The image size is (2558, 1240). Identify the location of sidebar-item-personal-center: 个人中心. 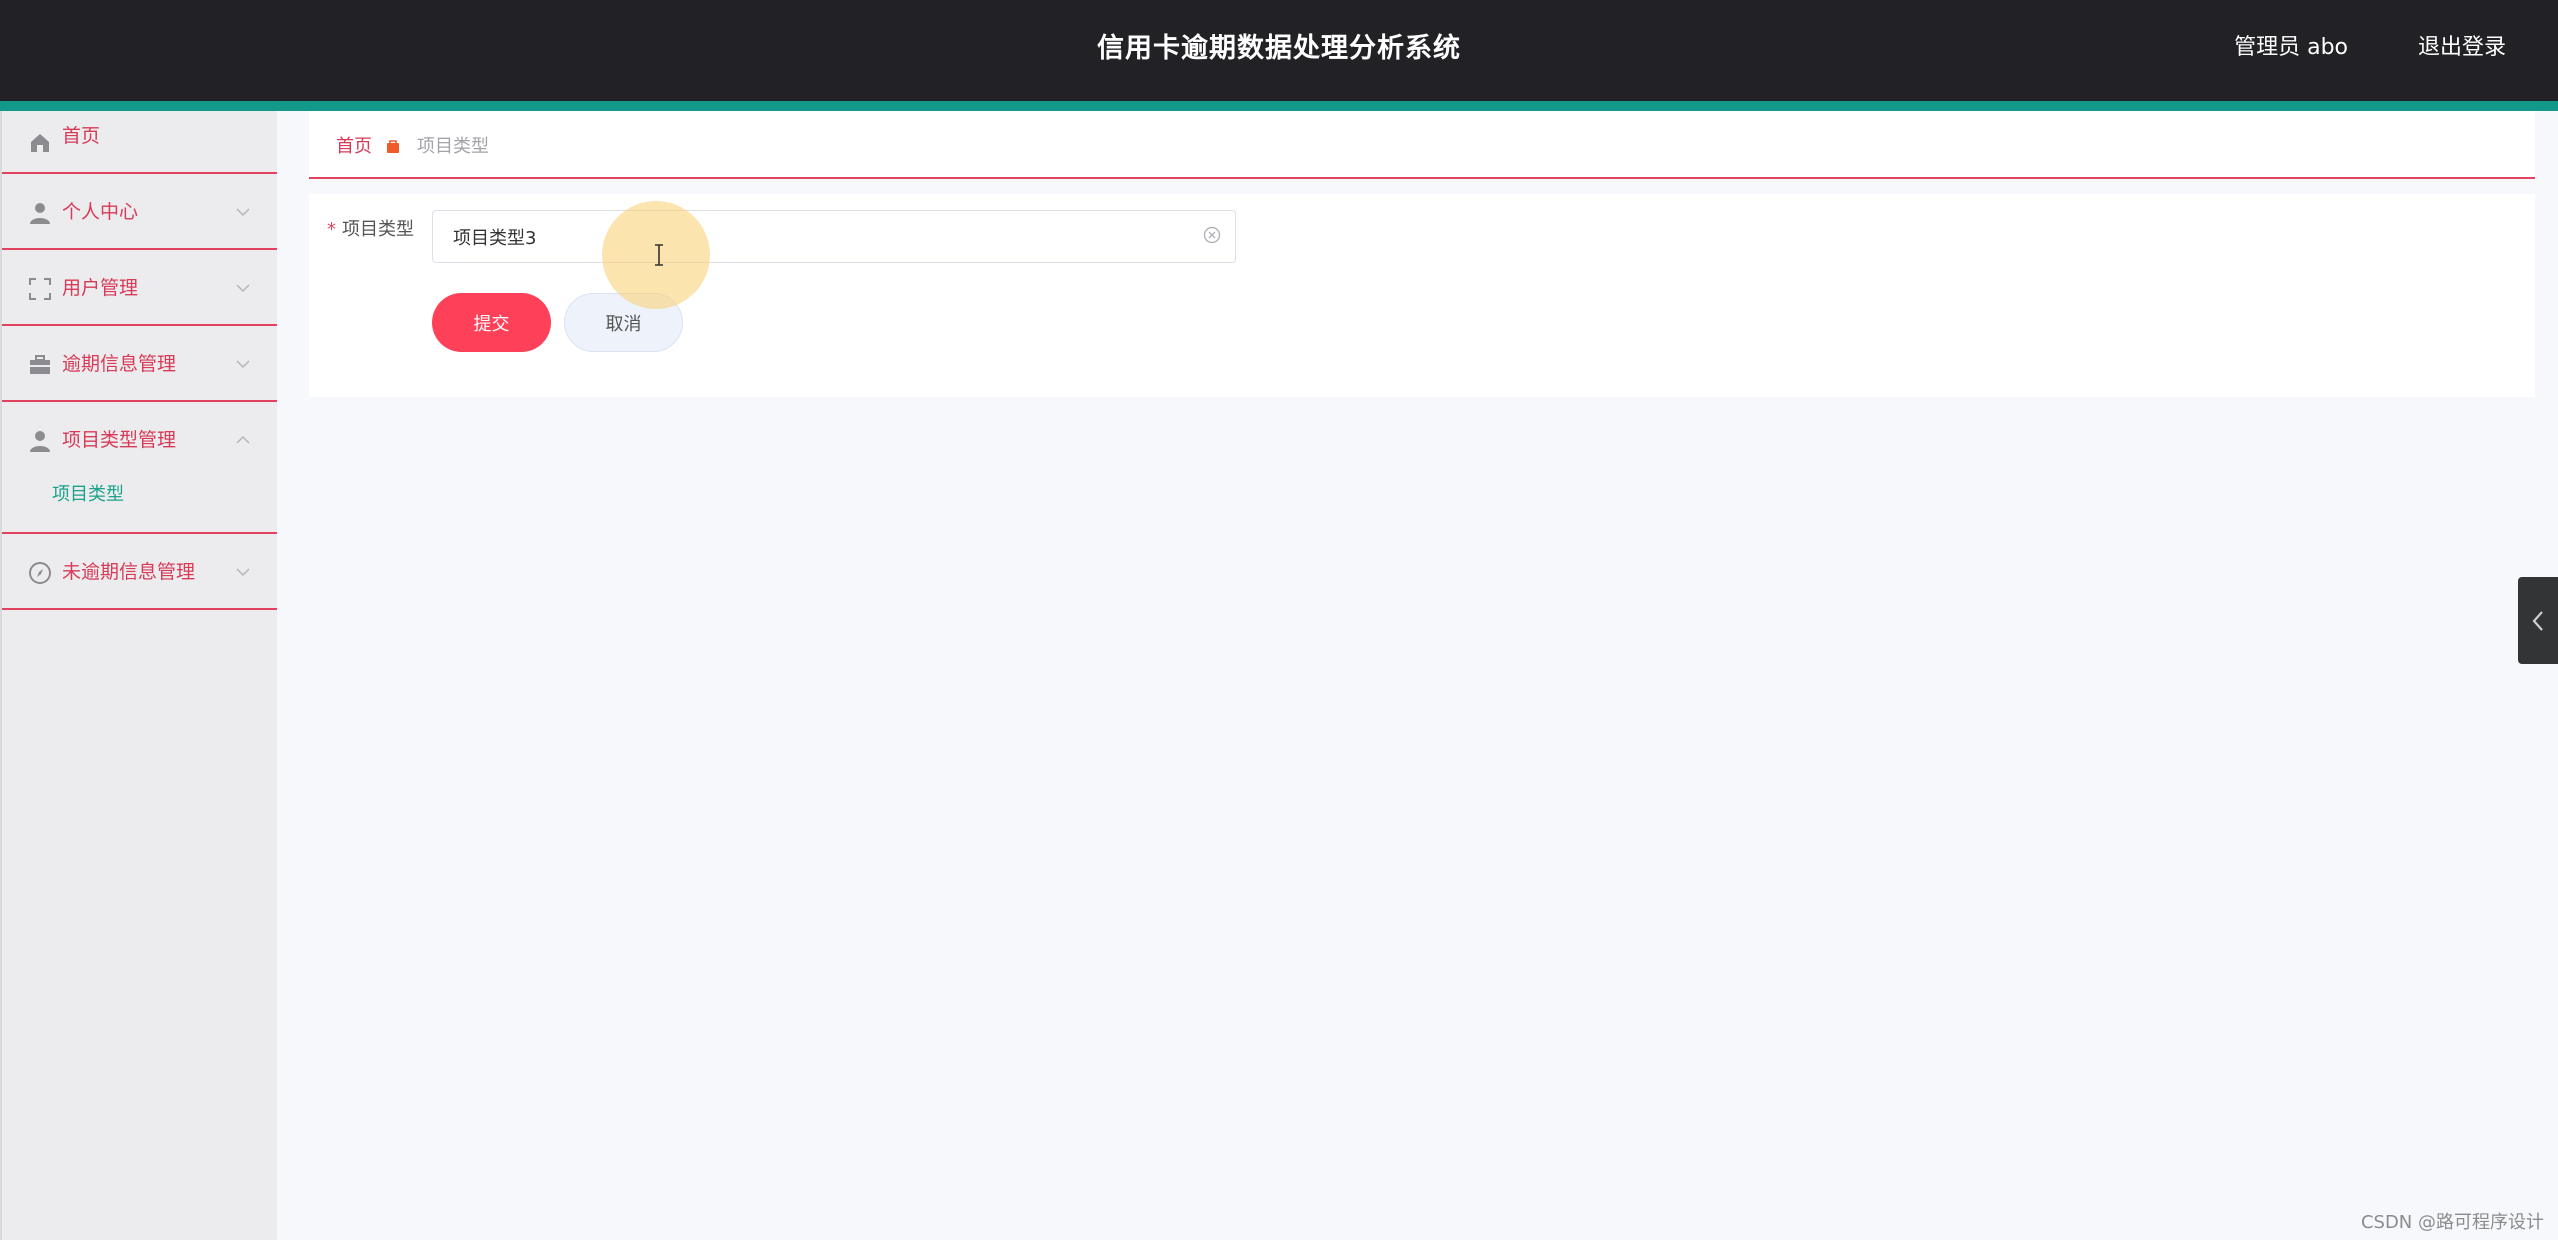
(139, 212).